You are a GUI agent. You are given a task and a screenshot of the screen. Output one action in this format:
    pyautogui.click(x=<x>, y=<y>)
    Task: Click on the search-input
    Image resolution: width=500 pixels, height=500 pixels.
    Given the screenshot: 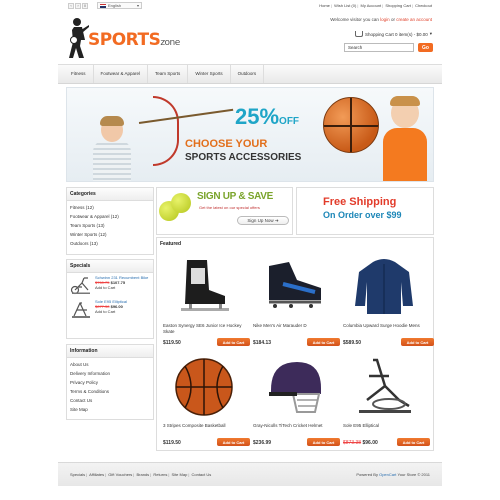 What is the action you would take?
    pyautogui.click(x=379, y=47)
    